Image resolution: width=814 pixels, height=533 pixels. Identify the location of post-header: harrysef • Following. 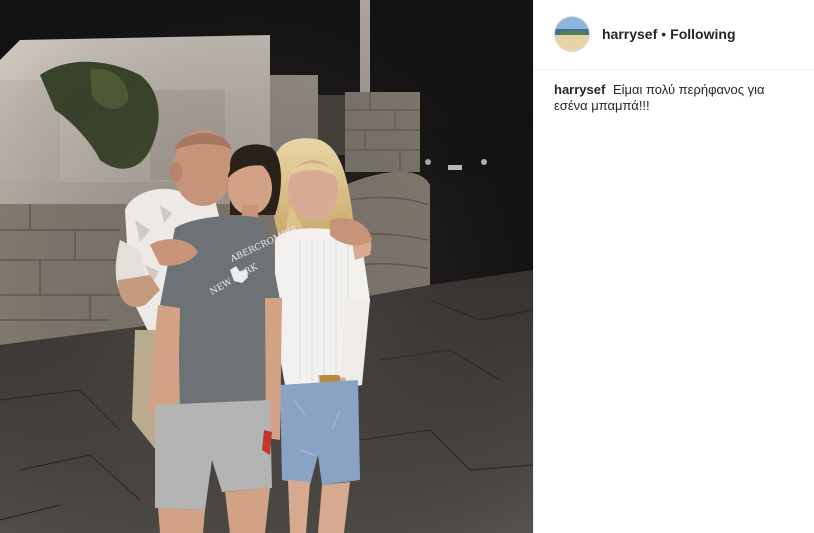
(674, 35).